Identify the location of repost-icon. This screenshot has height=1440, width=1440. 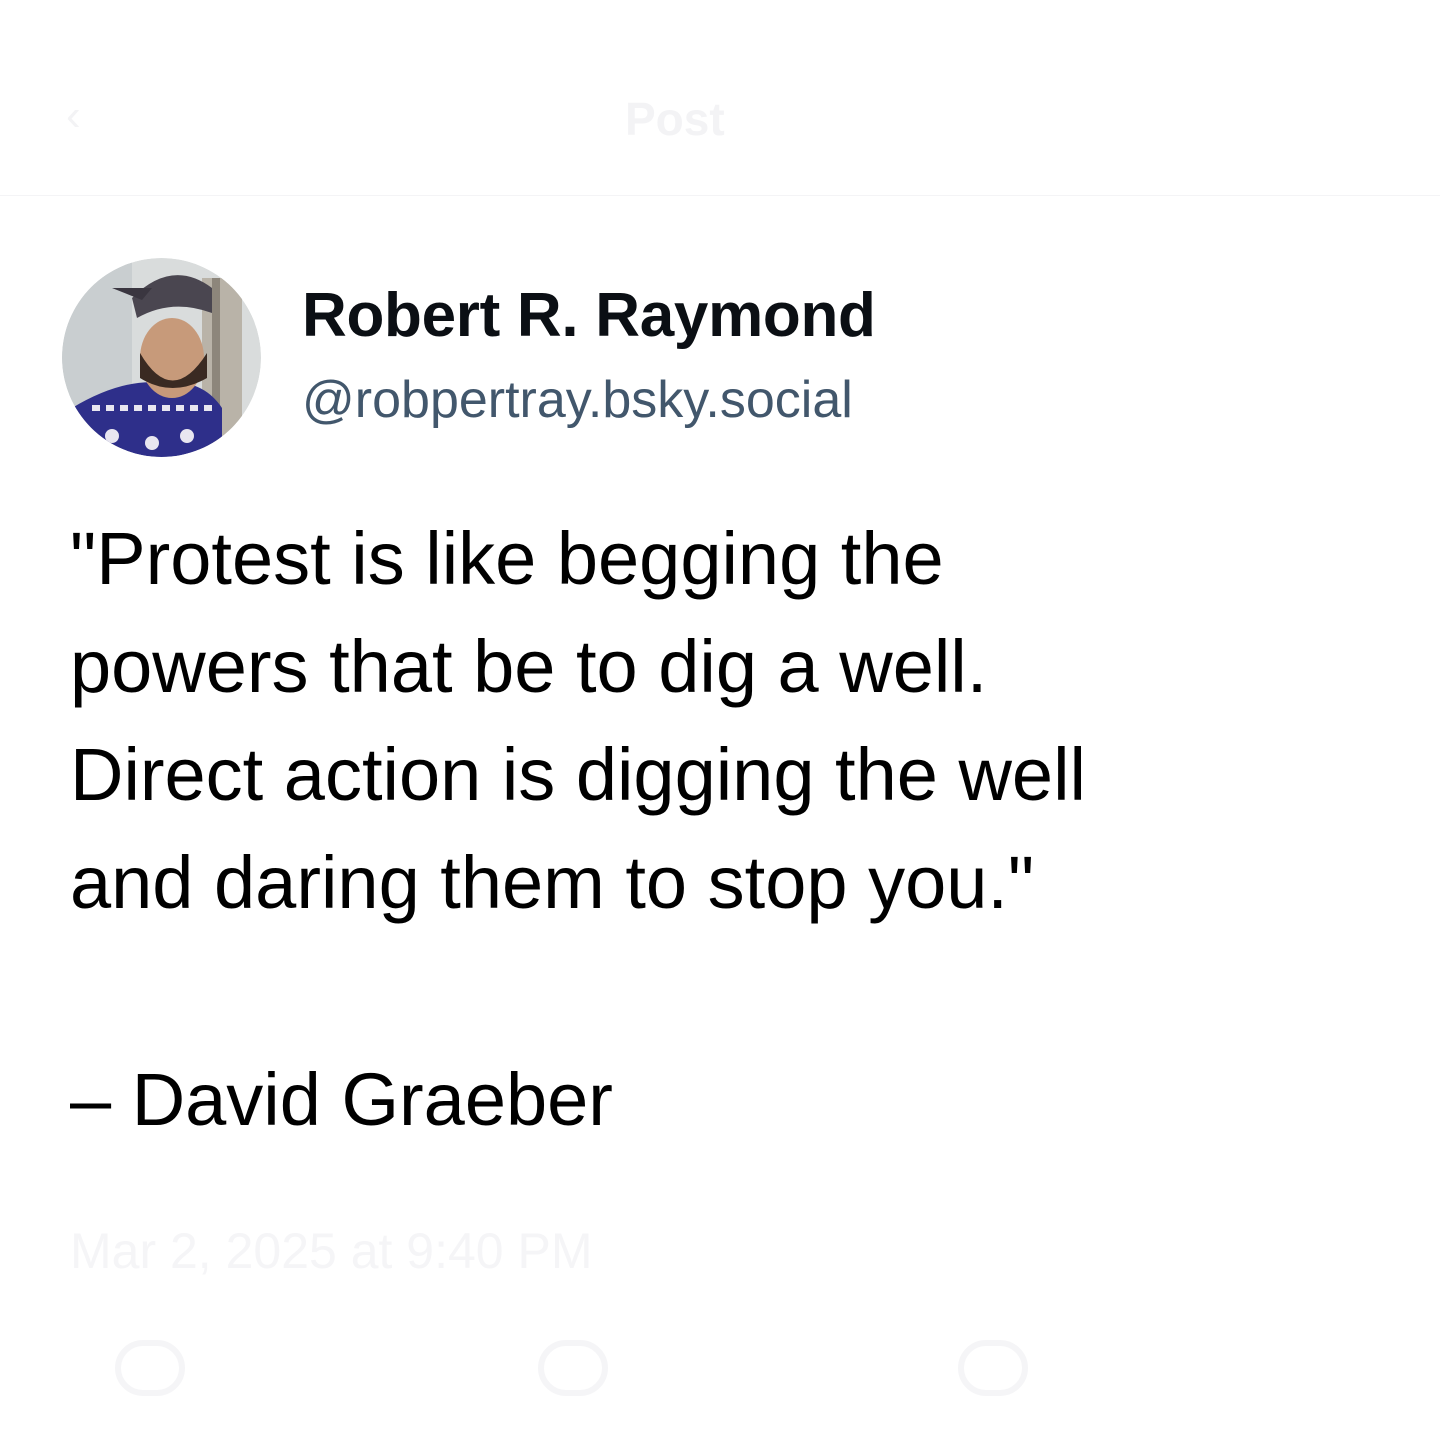
(573, 1368).